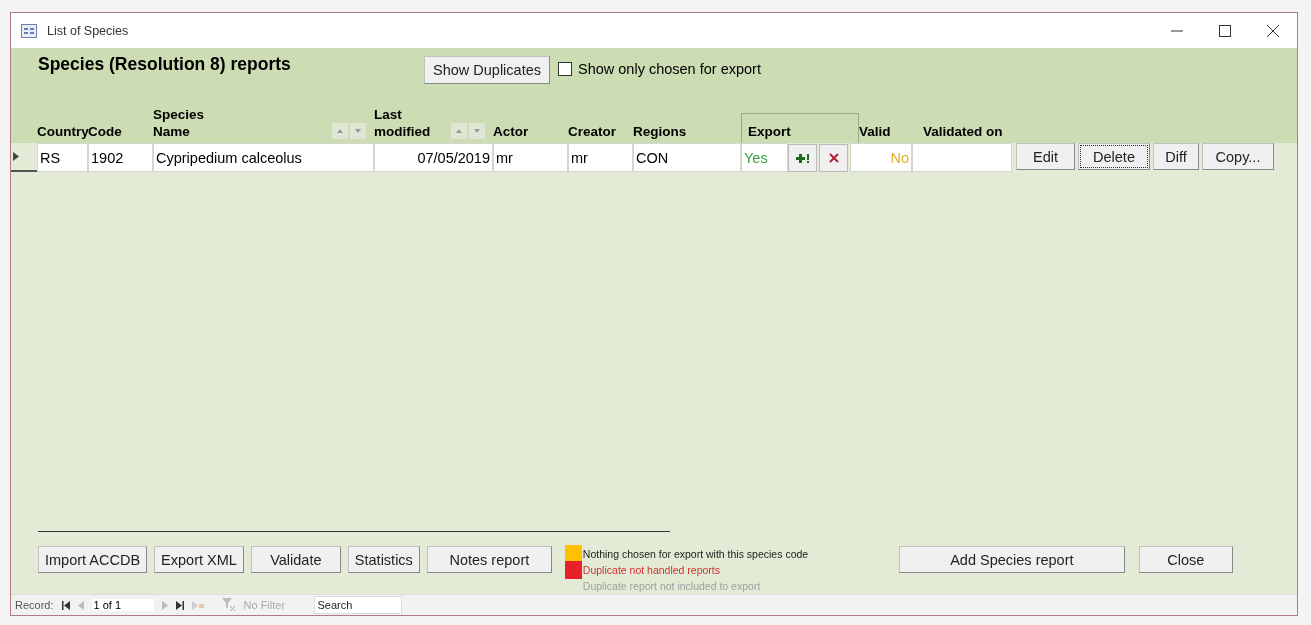 This screenshot has height=625, width=1311. Describe the element at coordinates (764, 157) in the screenshot. I see `table-cell: Yes` at that location.